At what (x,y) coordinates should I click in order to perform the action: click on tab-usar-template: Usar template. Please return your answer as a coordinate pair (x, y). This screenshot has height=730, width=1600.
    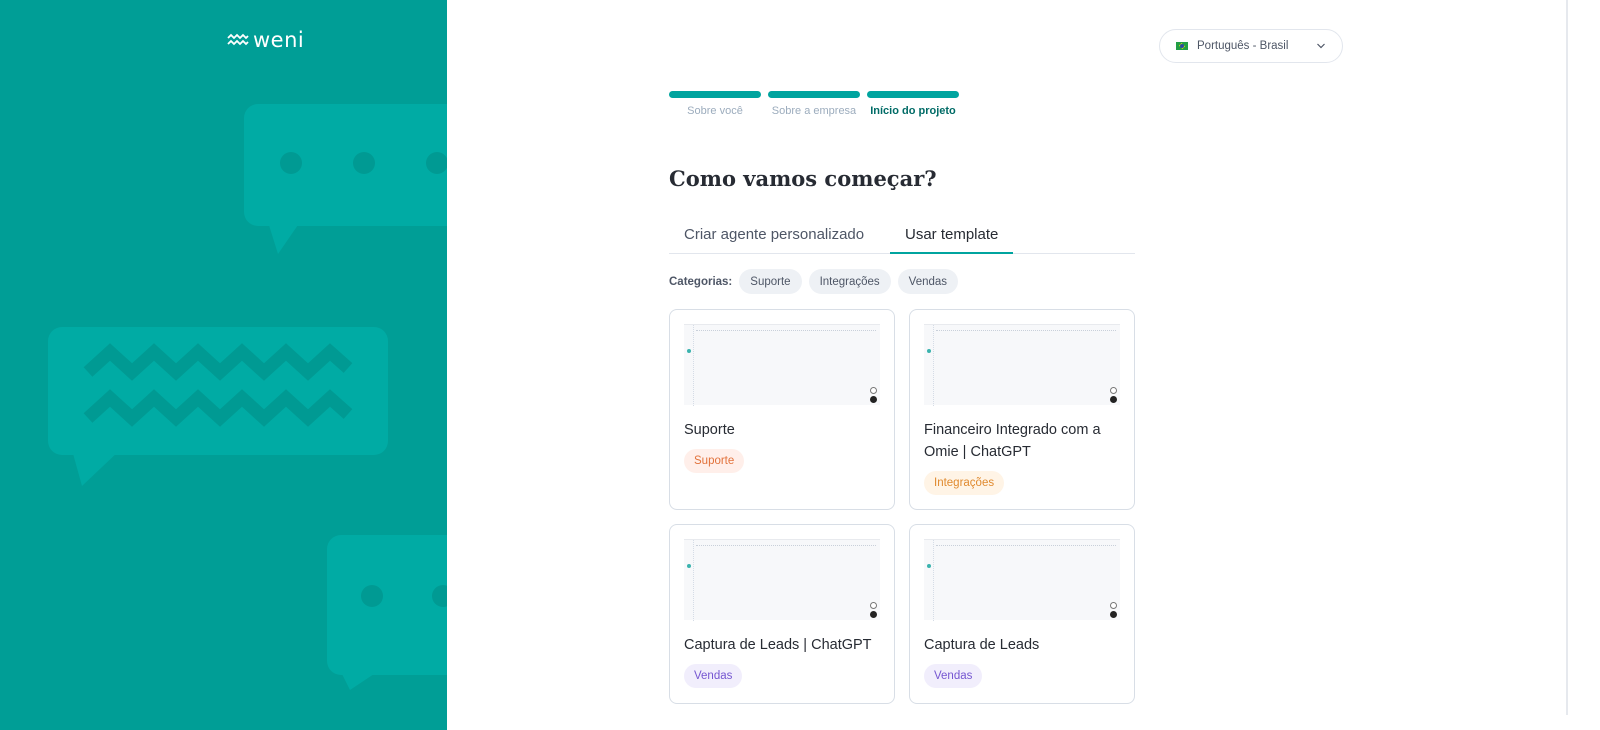
    Looking at the image, I should click on (951, 238).